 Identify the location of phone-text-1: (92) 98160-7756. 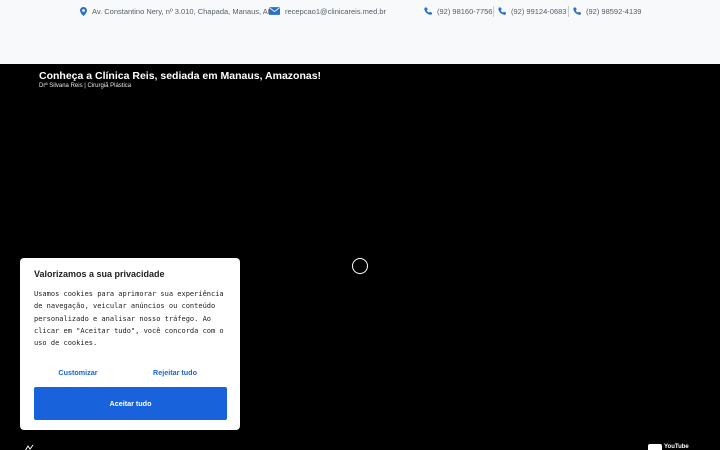
(465, 11).